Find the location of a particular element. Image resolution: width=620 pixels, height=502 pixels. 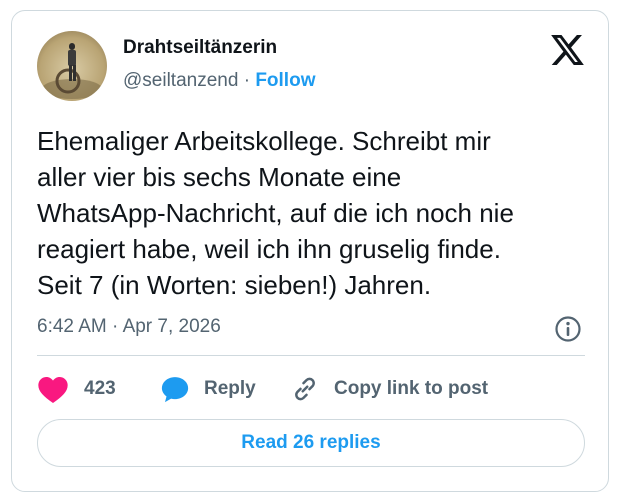

info-icon is located at coordinates (568, 329).